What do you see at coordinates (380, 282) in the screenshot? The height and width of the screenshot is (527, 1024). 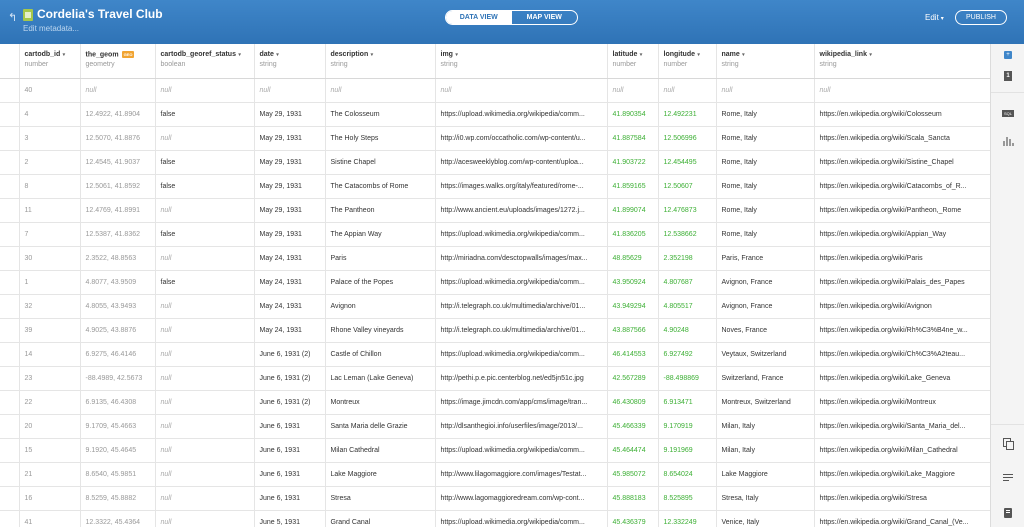 I see `table-cell: Palace of the Popes` at bounding box center [380, 282].